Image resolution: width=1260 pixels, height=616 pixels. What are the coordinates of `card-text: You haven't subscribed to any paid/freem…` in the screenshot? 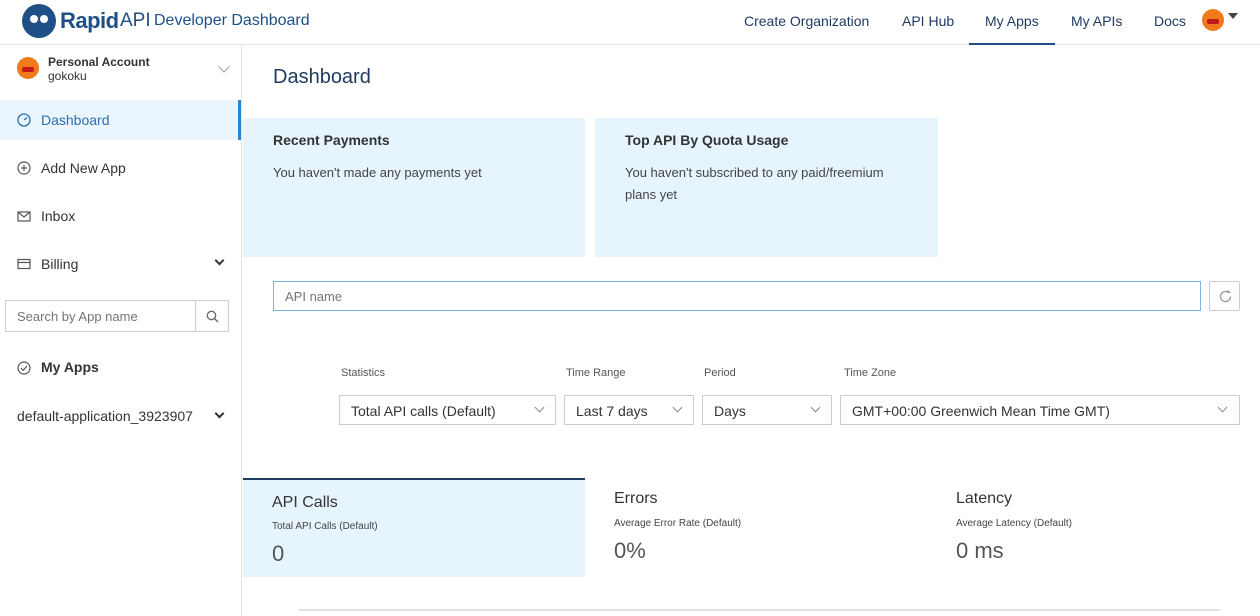 It's located at (754, 183).